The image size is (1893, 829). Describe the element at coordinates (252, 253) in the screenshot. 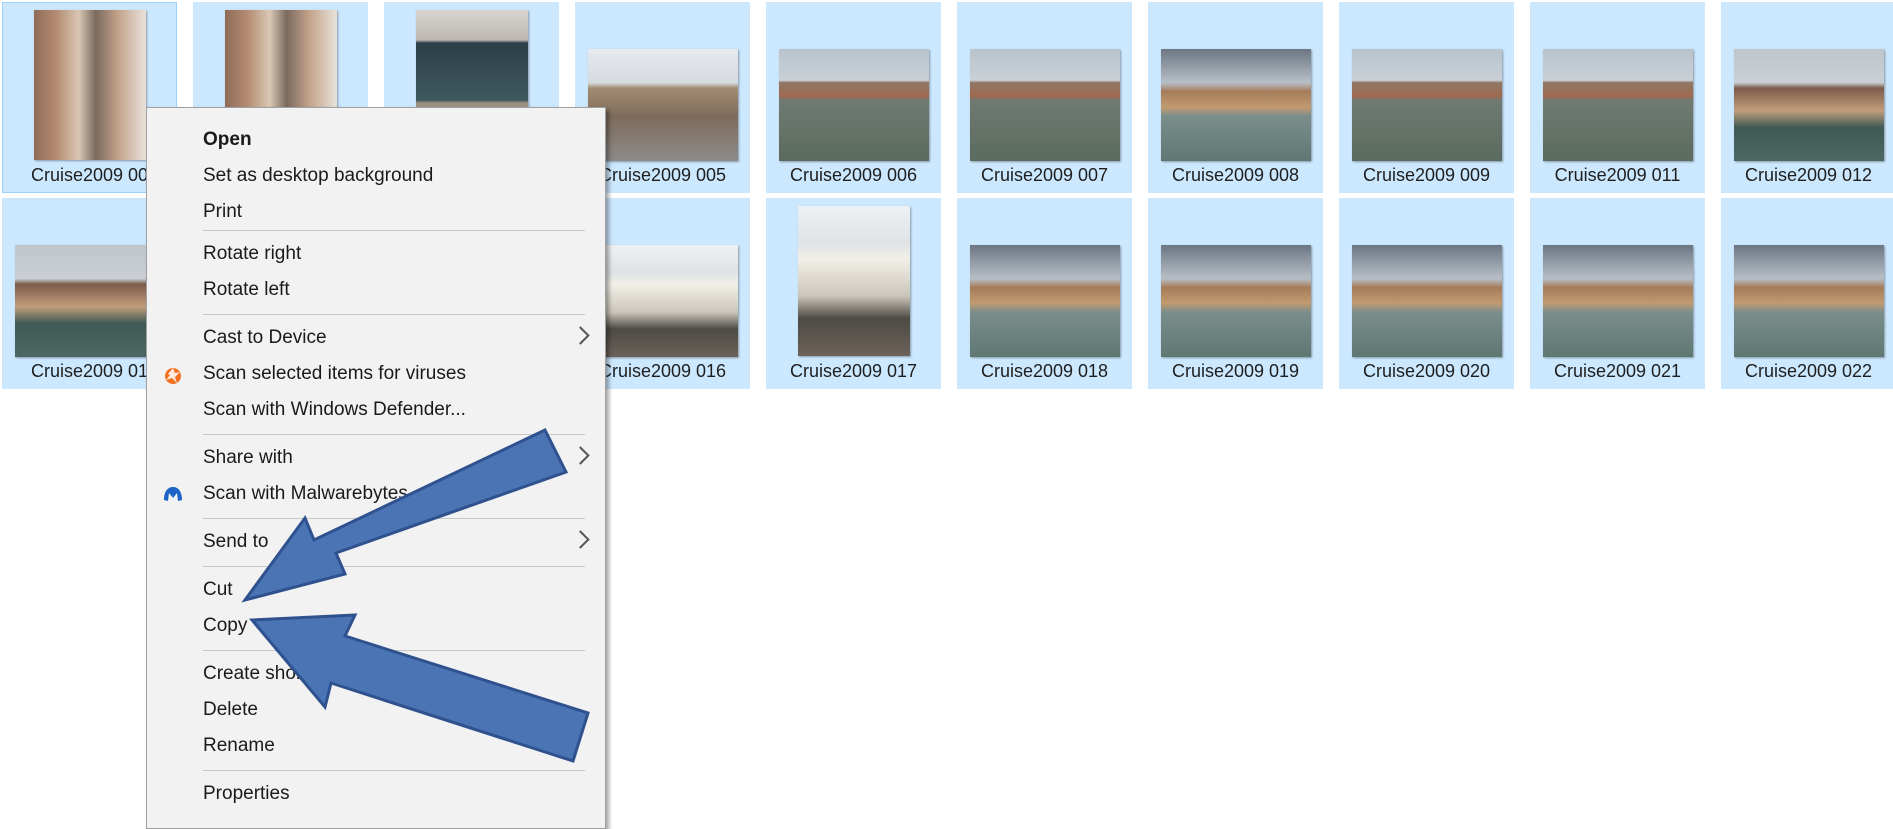

I see `menu-item-label: Rotate right` at that location.